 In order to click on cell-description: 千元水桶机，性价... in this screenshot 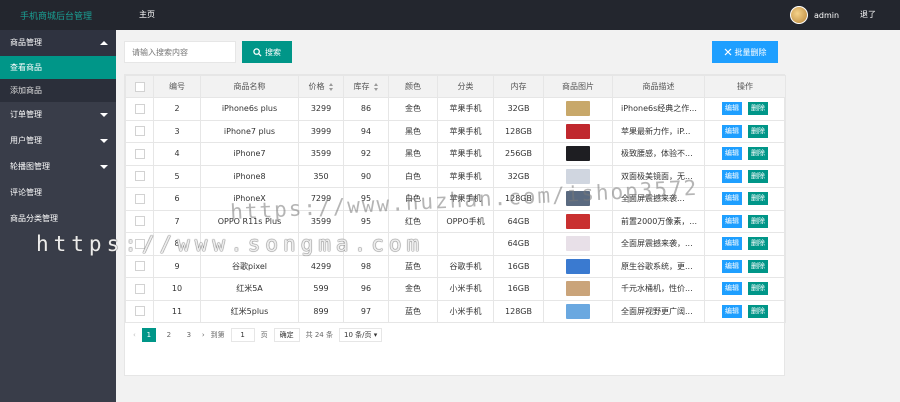, I will do `click(658, 289)`.